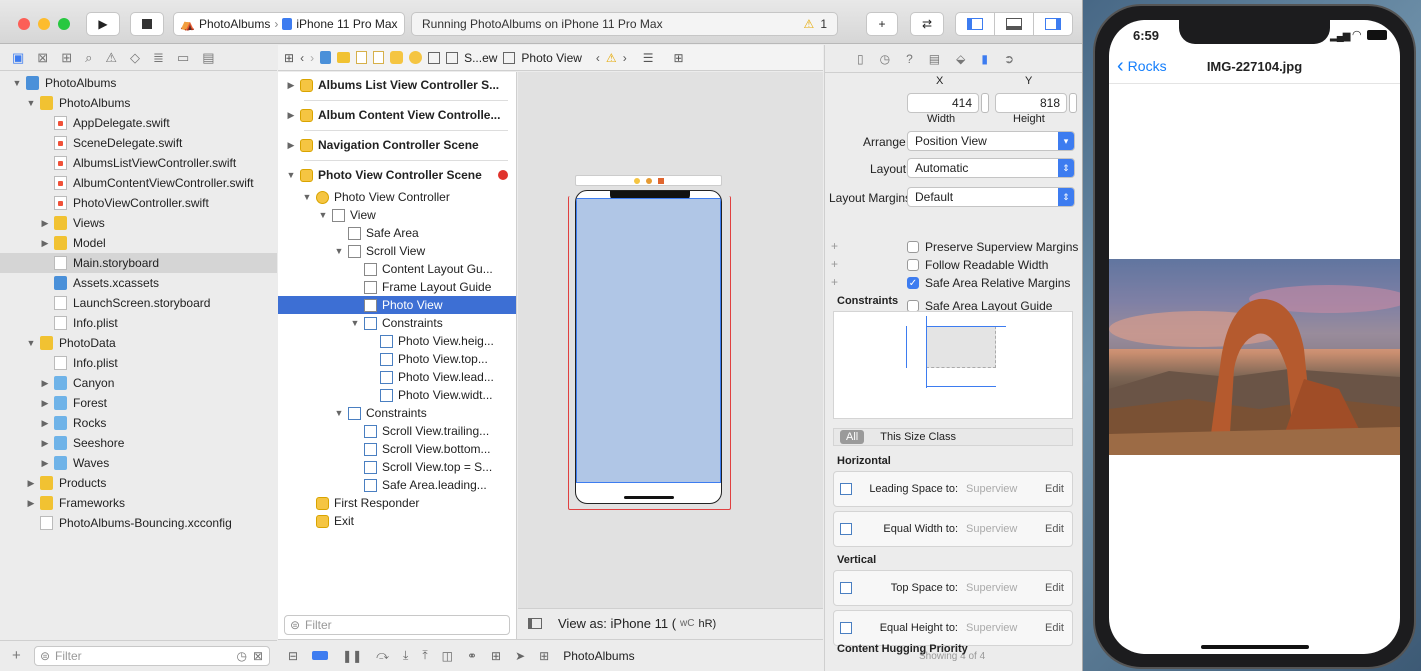 The width and height of the screenshot is (1421, 671). I want to click on grid-icon: ⊞, so click(289, 58).